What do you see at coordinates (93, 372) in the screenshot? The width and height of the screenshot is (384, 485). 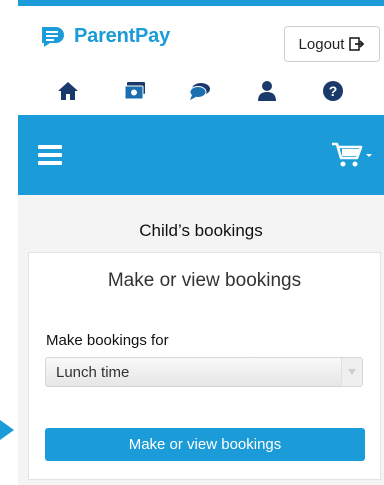 I see `booking-type-value: Lunch time` at bounding box center [93, 372].